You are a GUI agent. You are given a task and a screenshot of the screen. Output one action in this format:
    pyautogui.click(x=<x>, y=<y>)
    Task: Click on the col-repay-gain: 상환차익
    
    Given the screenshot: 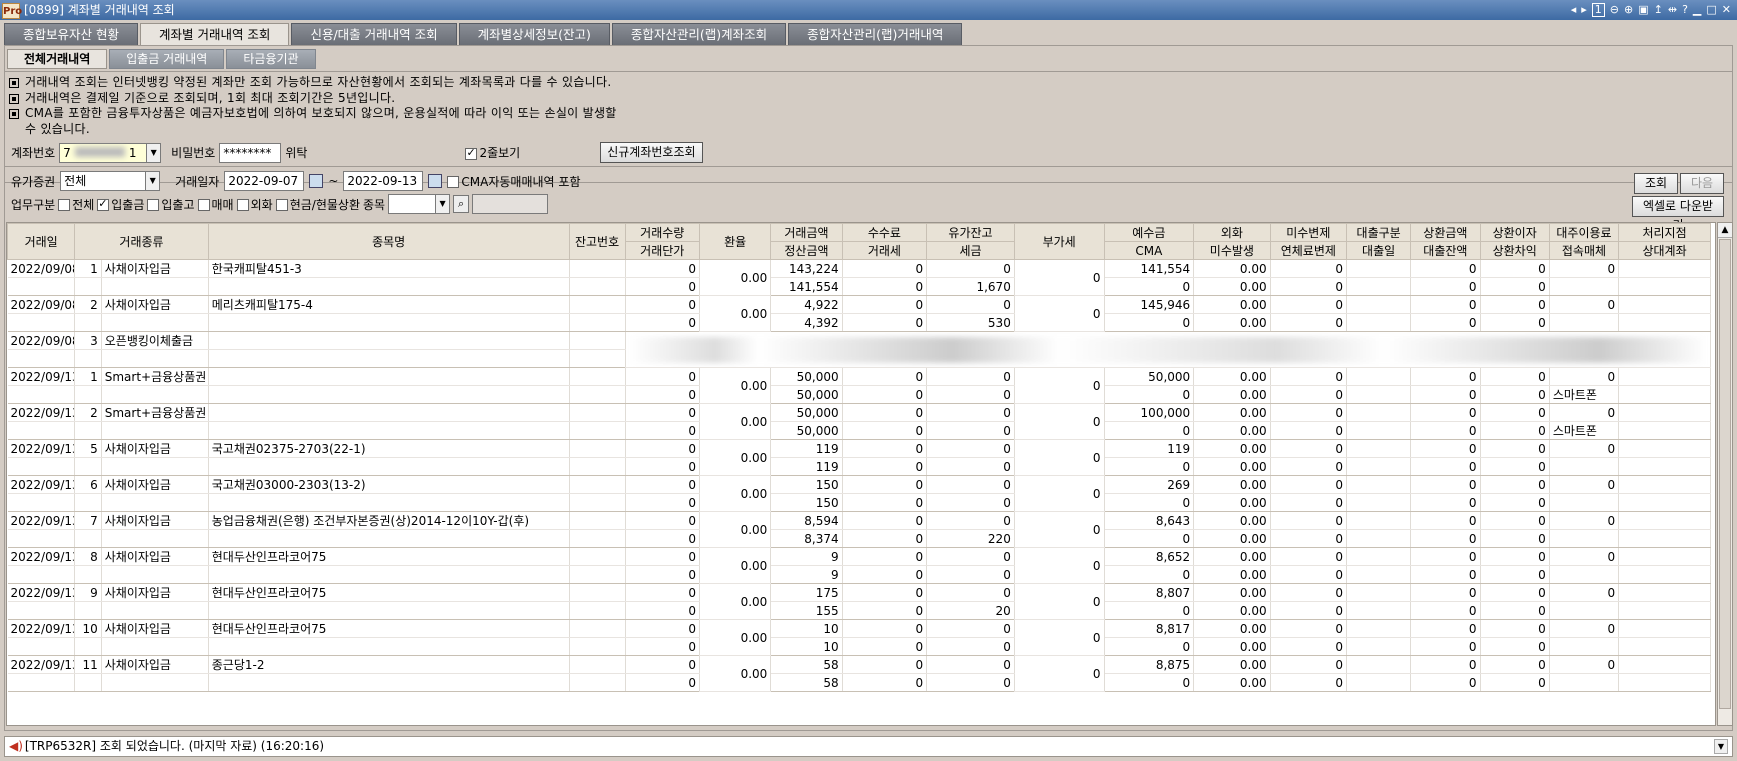 What is the action you would take?
    pyautogui.click(x=1514, y=250)
    